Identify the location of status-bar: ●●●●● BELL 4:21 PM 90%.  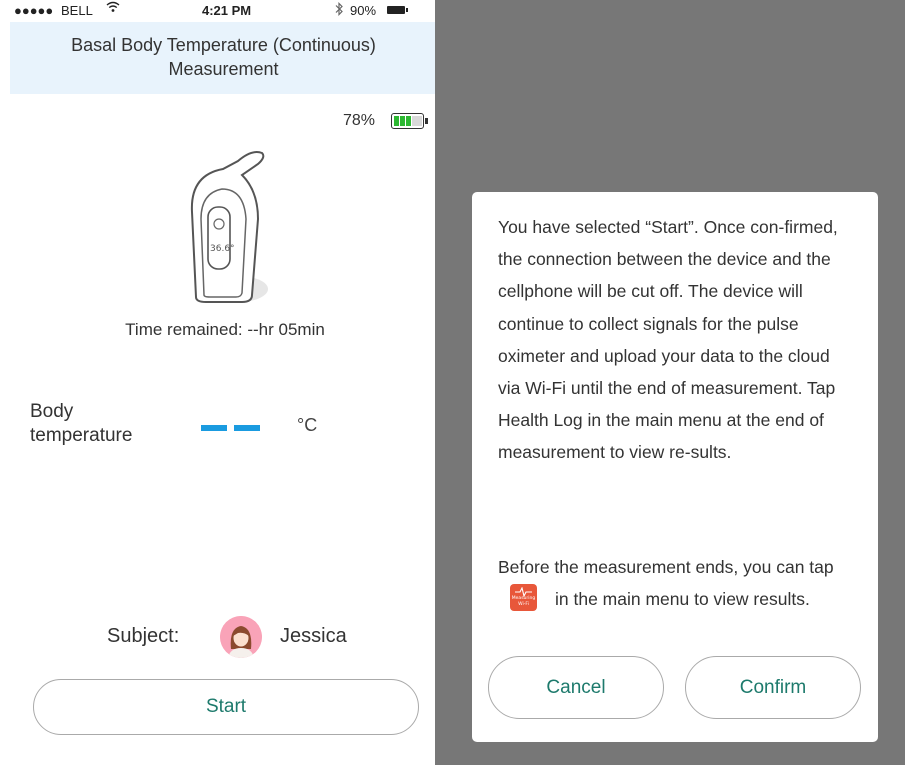
(224, 11).